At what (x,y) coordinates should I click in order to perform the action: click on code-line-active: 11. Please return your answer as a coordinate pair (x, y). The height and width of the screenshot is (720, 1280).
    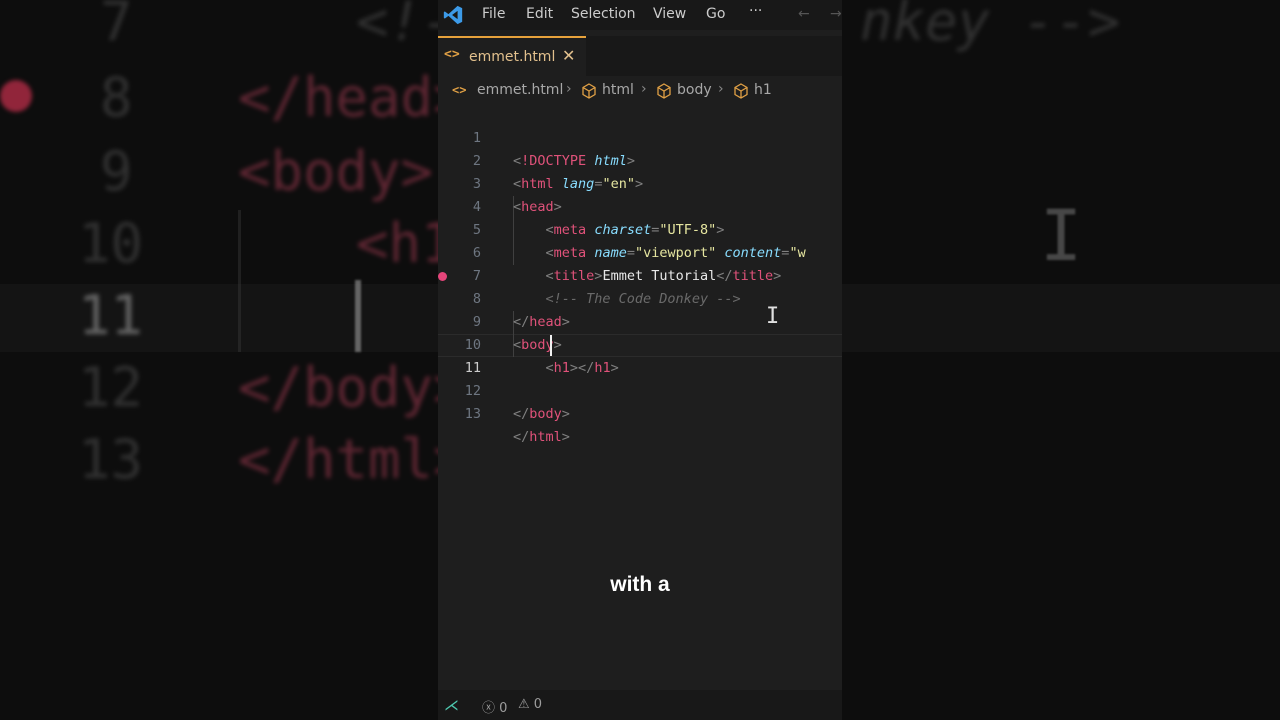
    Looking at the image, I should click on (640, 355).